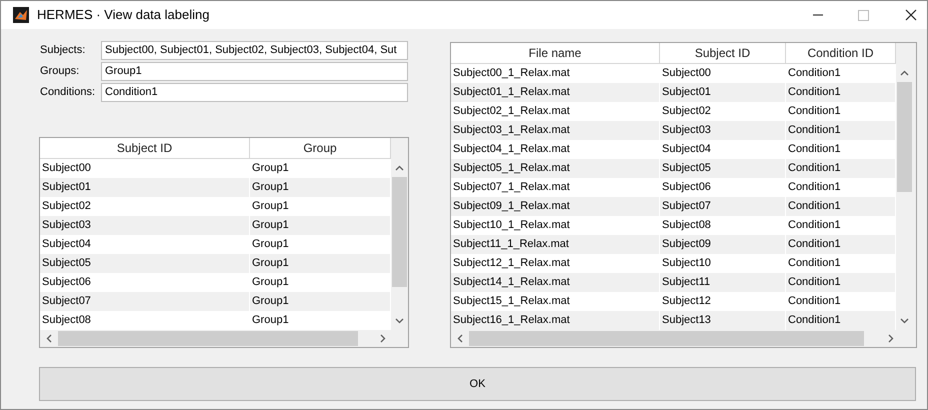 The image size is (928, 410). I want to click on input-field: Condition1, so click(254, 92).